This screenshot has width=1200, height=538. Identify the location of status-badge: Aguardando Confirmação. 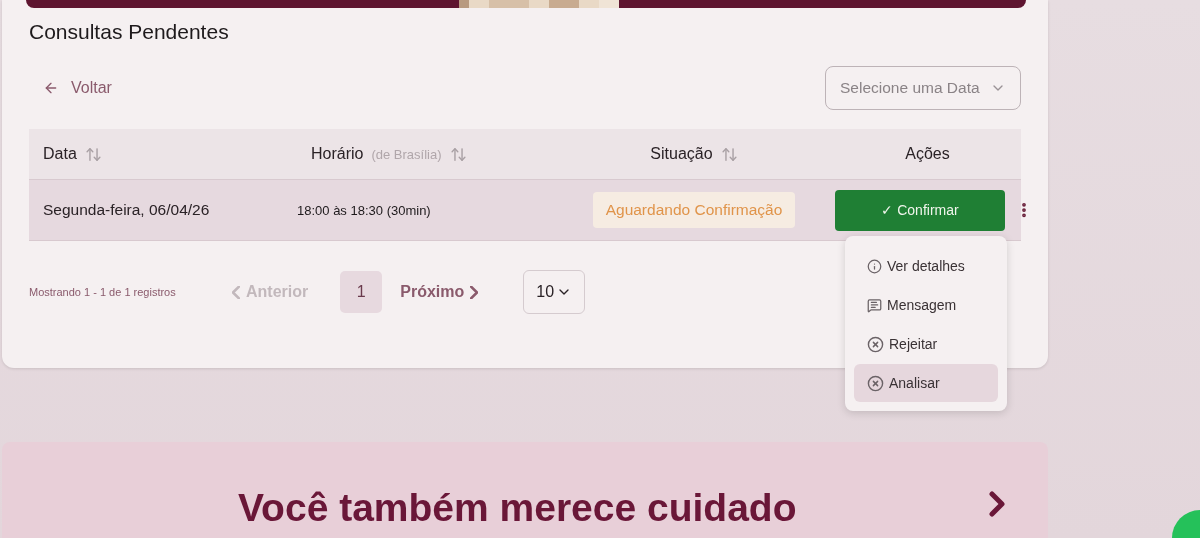
(694, 210).